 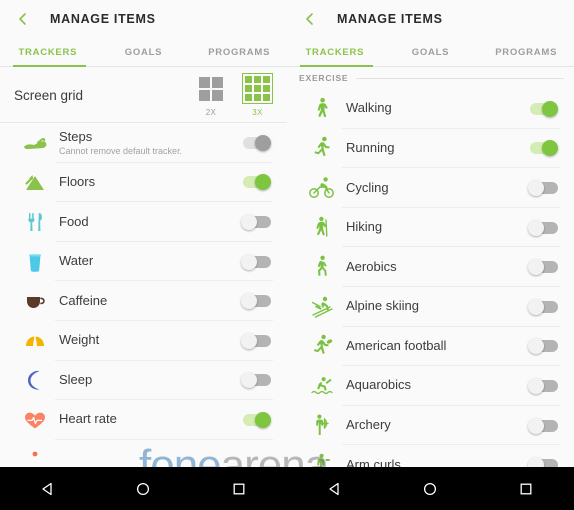 I want to click on list-item: Hiking, so click(x=430, y=228).